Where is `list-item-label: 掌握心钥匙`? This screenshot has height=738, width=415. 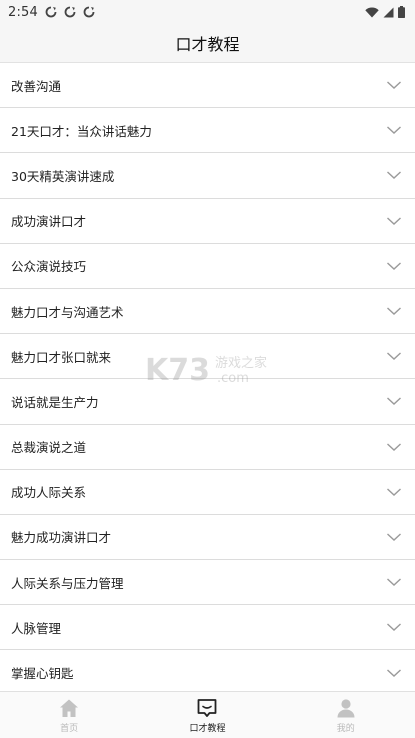
list-item-label: 掌握心钥匙 is located at coordinates (42, 674).